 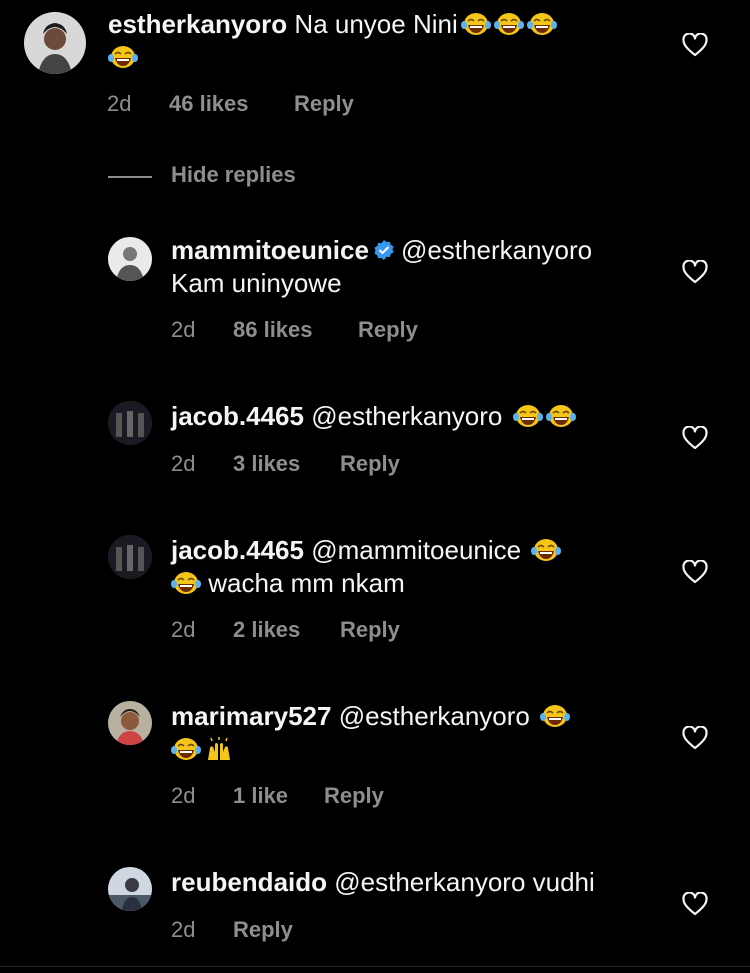 What do you see at coordinates (260, 796) in the screenshot?
I see `likes-count: 1 like` at bounding box center [260, 796].